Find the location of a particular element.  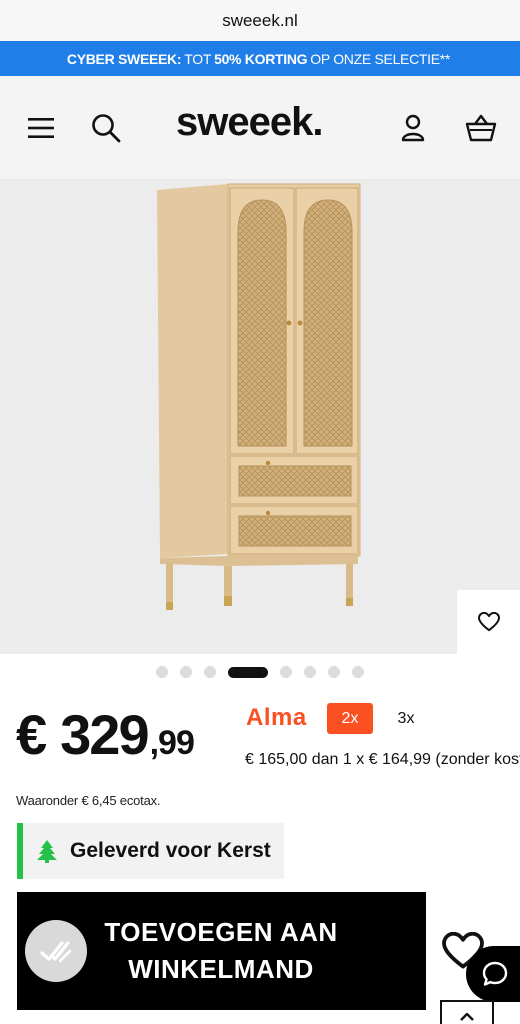

chevron-up-icon is located at coordinates (467, 1016).